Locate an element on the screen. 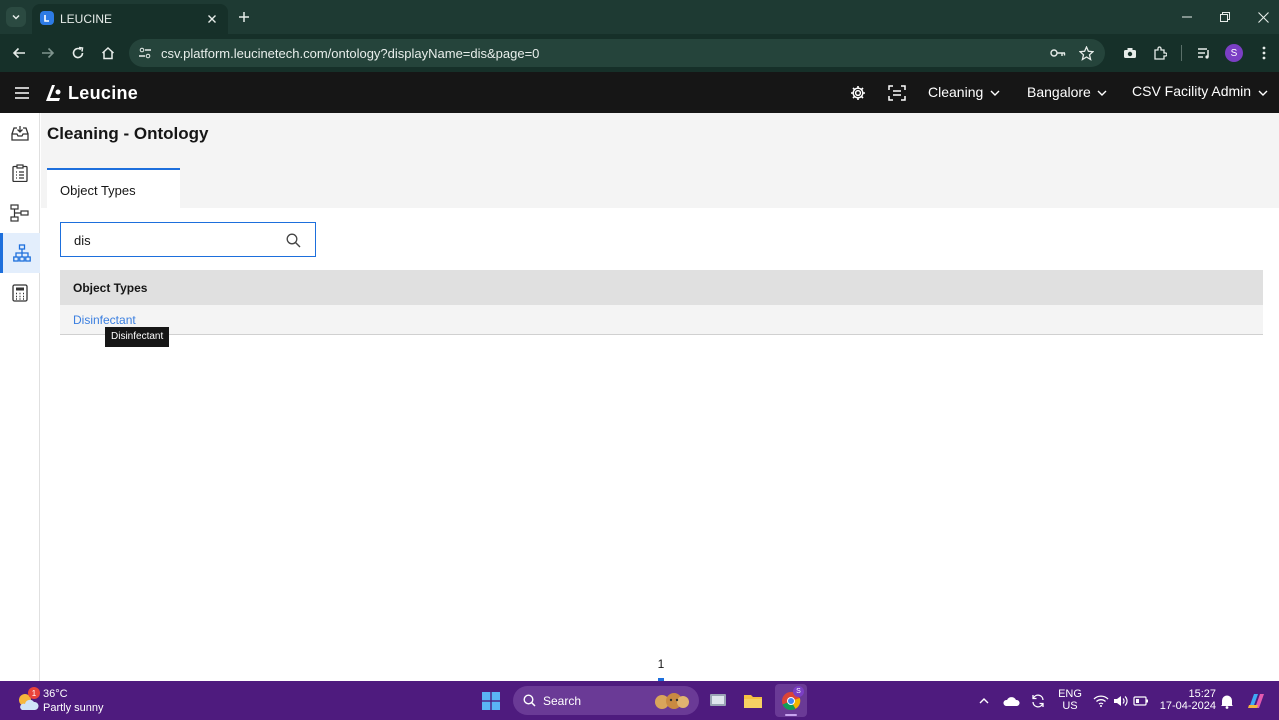 The width and height of the screenshot is (1279, 720). browser-tab: LEUCINE is located at coordinates (130, 19).